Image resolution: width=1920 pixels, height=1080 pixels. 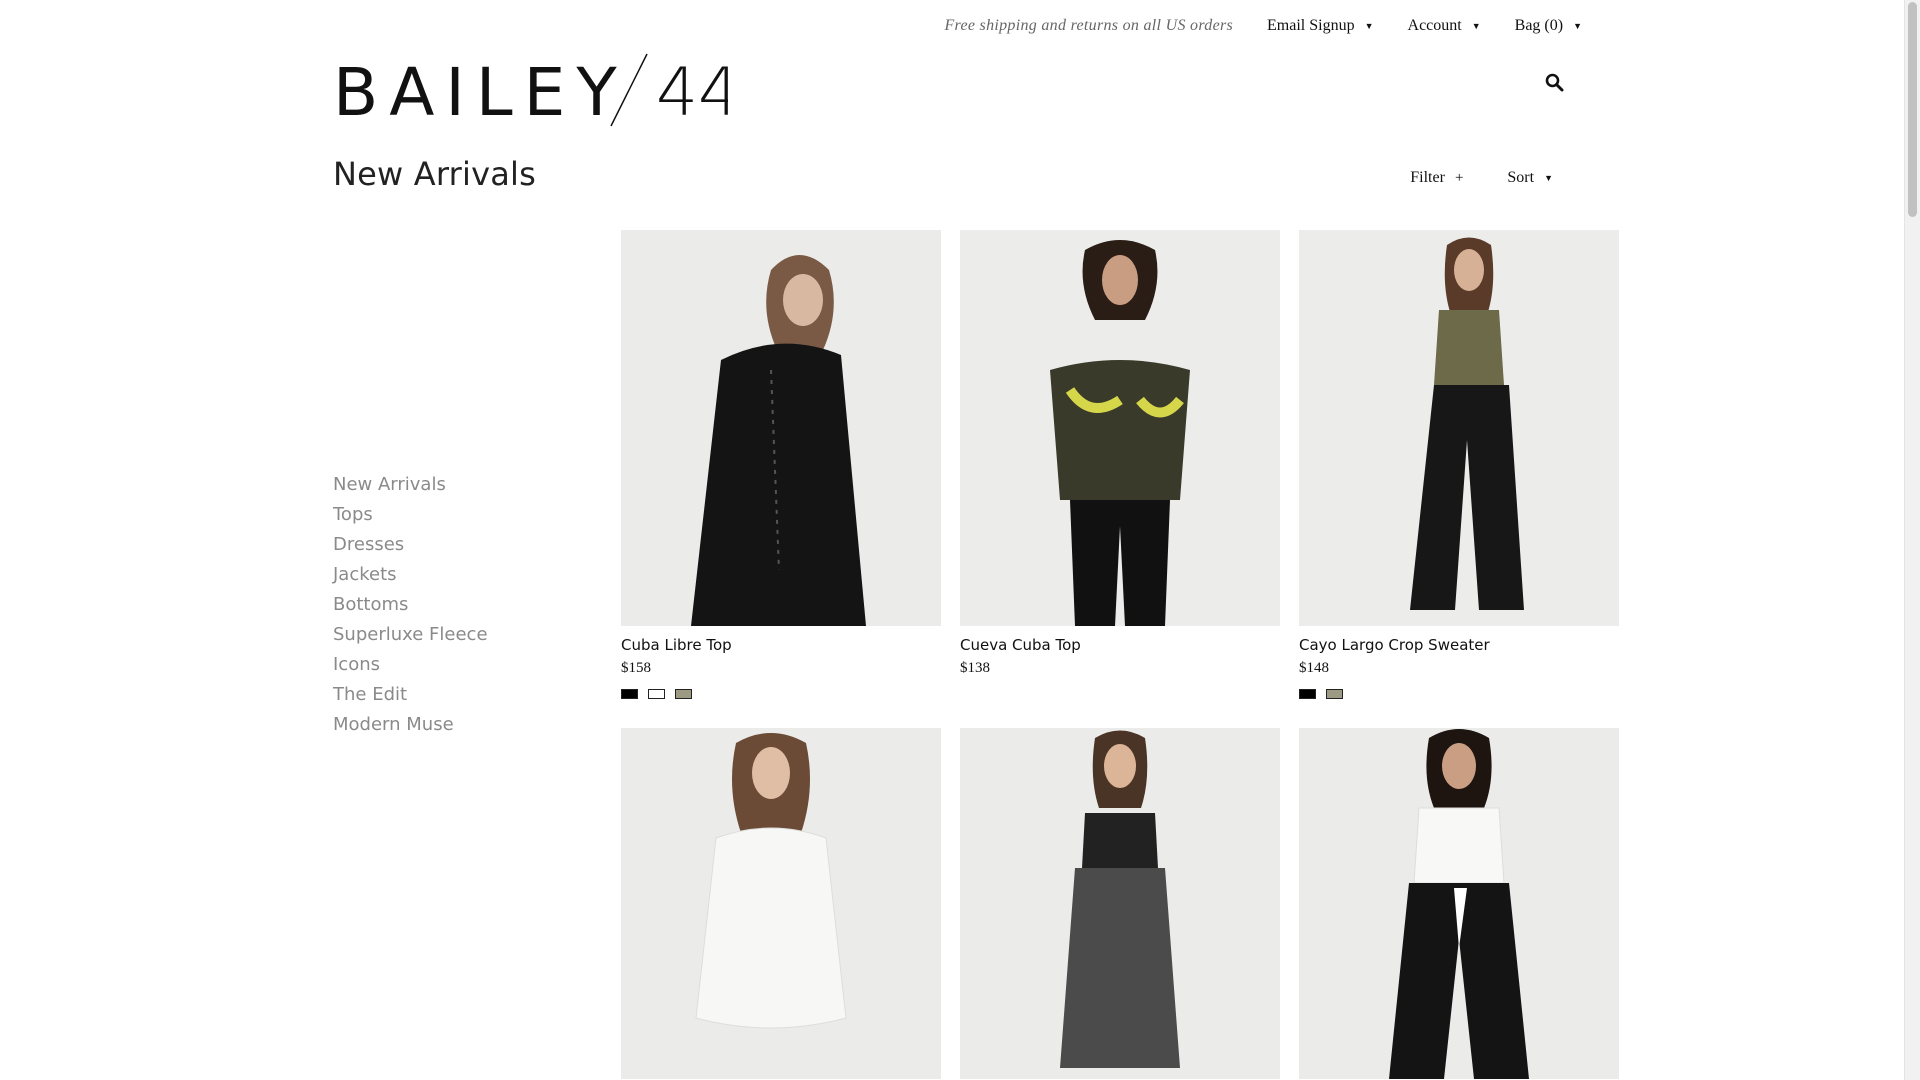 What do you see at coordinates (1434, 25) in the screenshot?
I see `account-label: Account` at bounding box center [1434, 25].